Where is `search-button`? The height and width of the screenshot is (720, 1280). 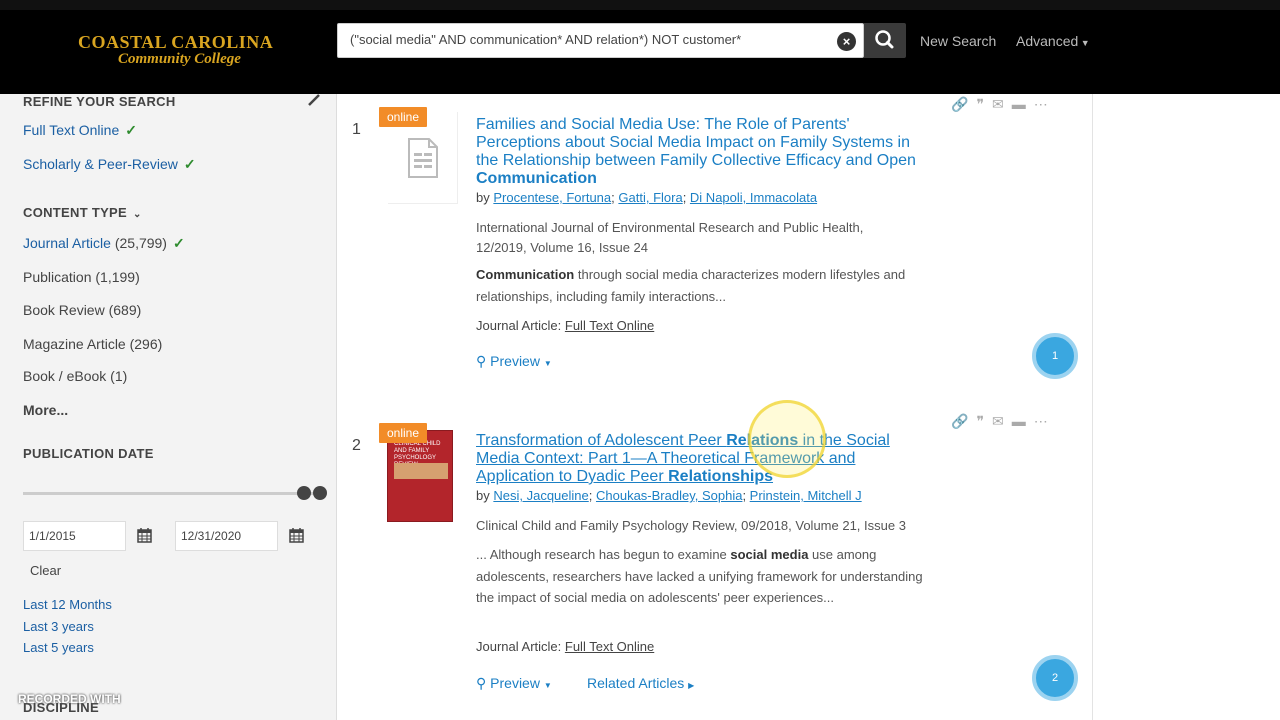
search-button is located at coordinates (885, 40).